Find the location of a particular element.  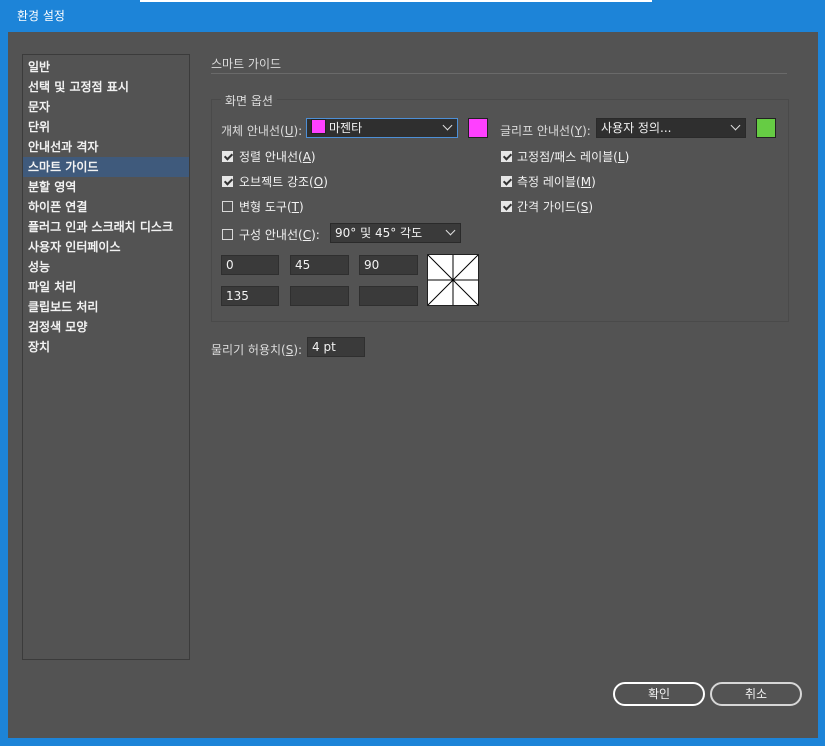

sidebar-item-units: 단위 is located at coordinates (106, 127).